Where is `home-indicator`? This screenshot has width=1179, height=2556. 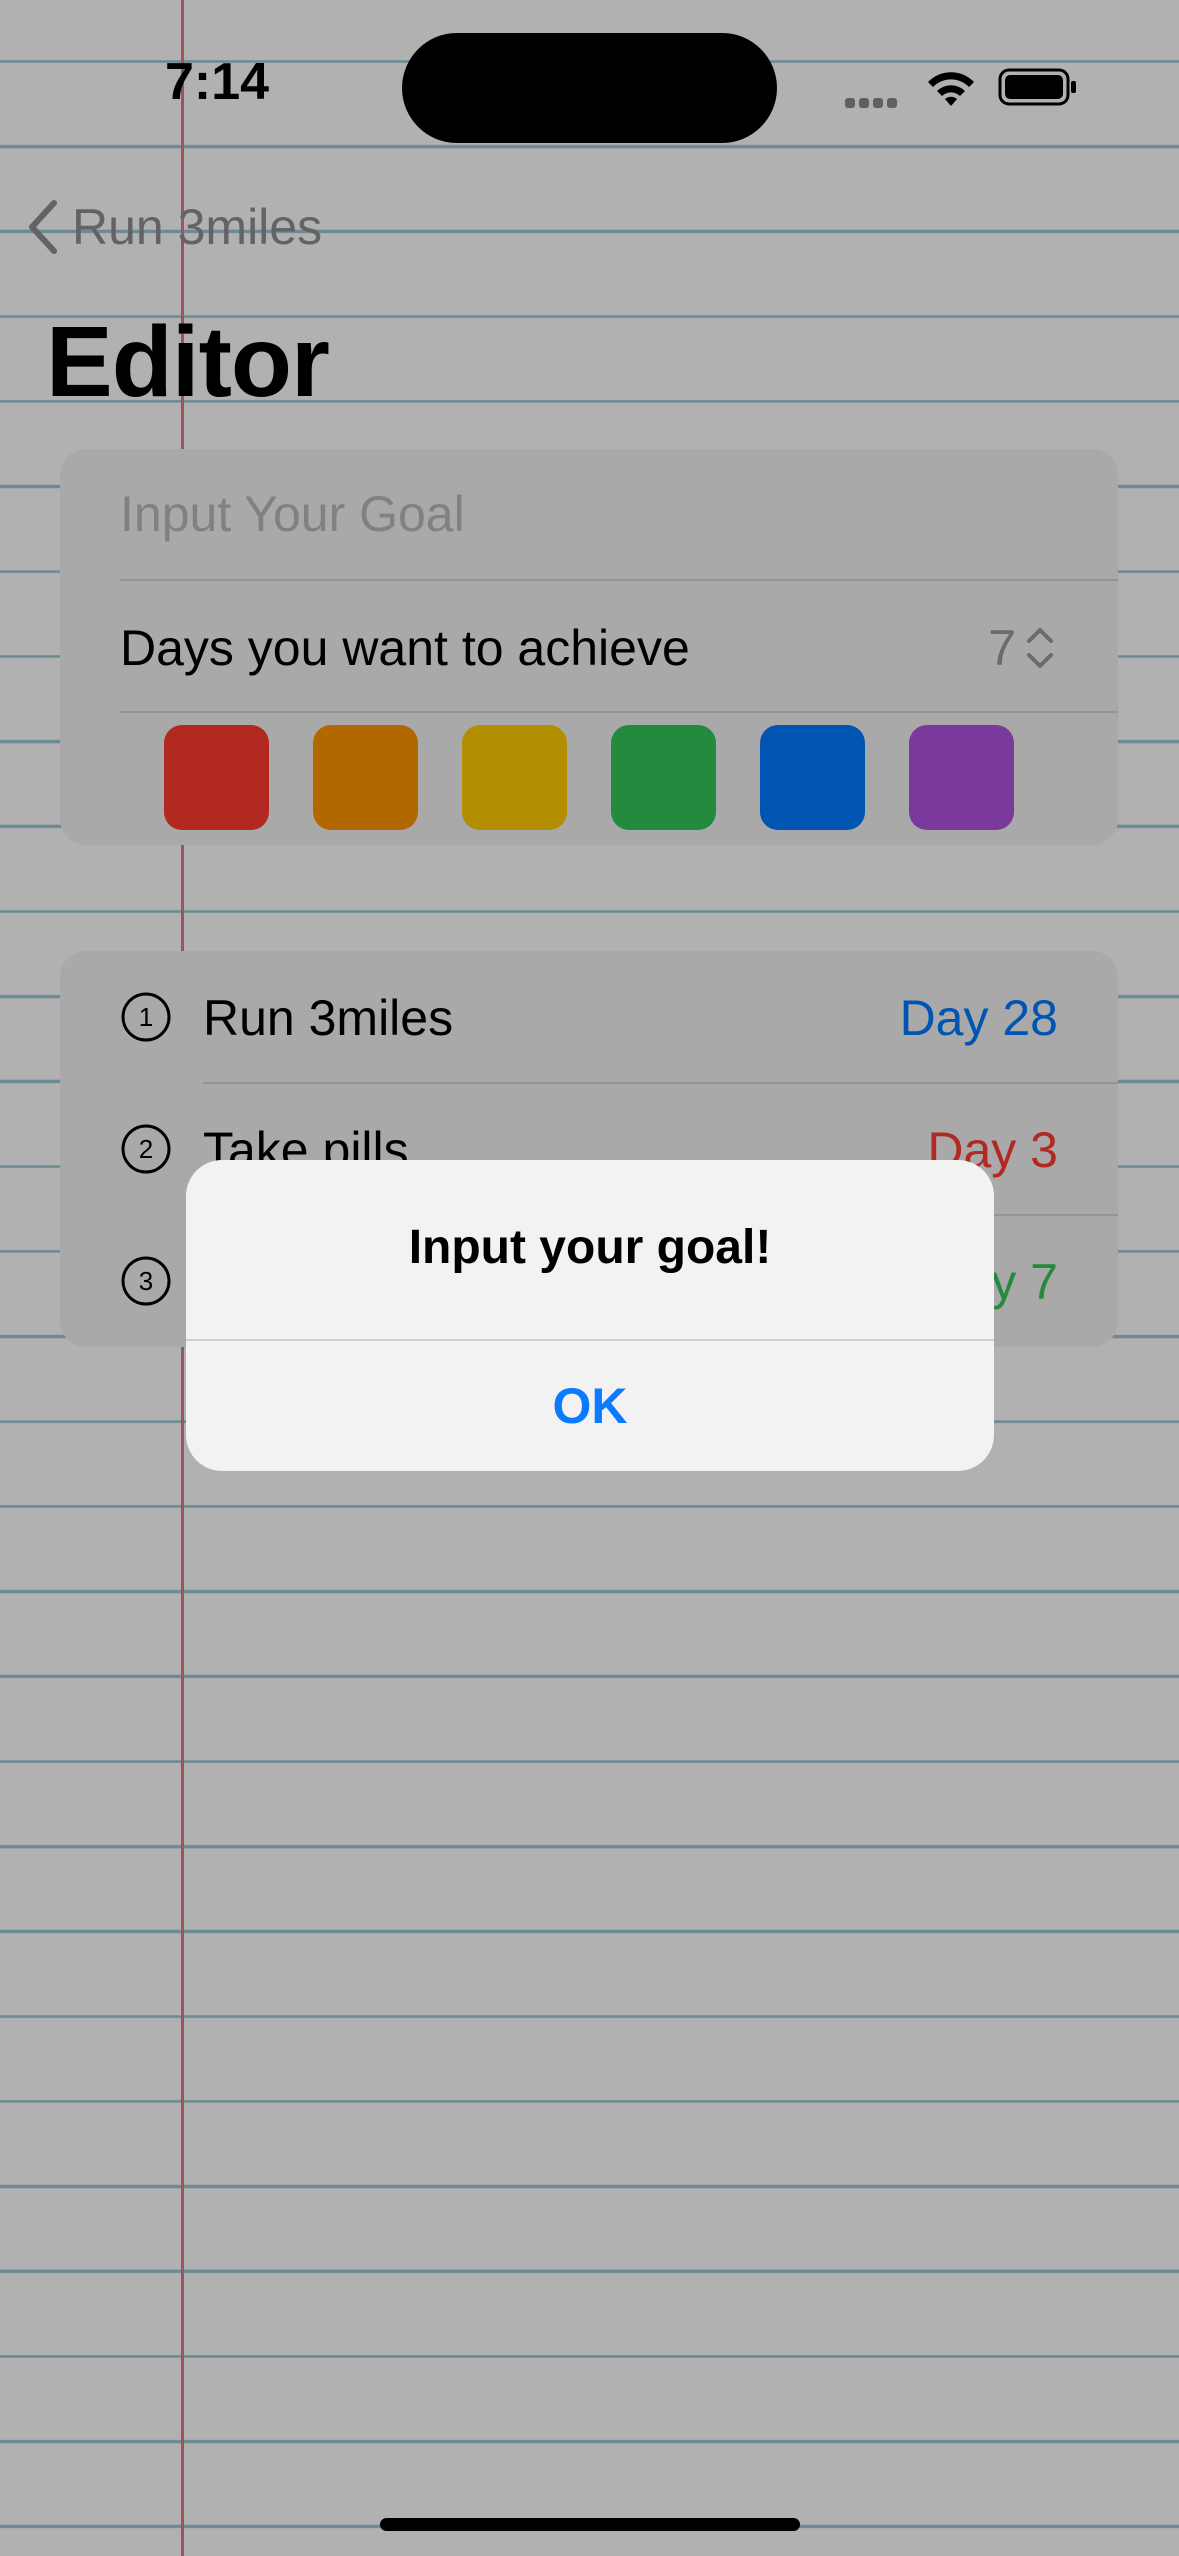 home-indicator is located at coordinates (590, 2524).